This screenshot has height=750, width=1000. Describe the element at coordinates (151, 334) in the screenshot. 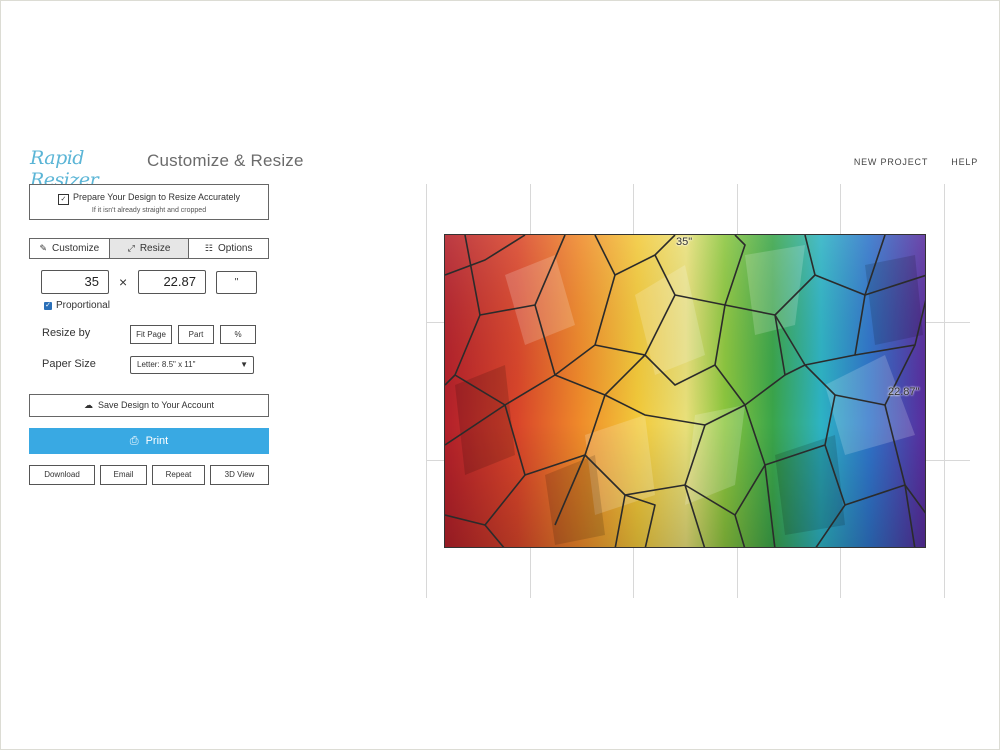

I see `fit-page-button: Fit Page` at that location.